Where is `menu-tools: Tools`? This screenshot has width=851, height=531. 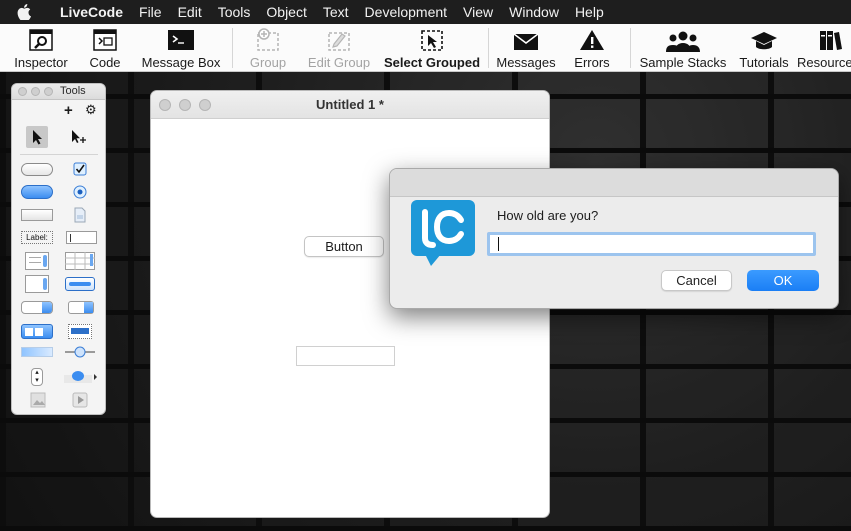 menu-tools: Tools is located at coordinates (234, 12).